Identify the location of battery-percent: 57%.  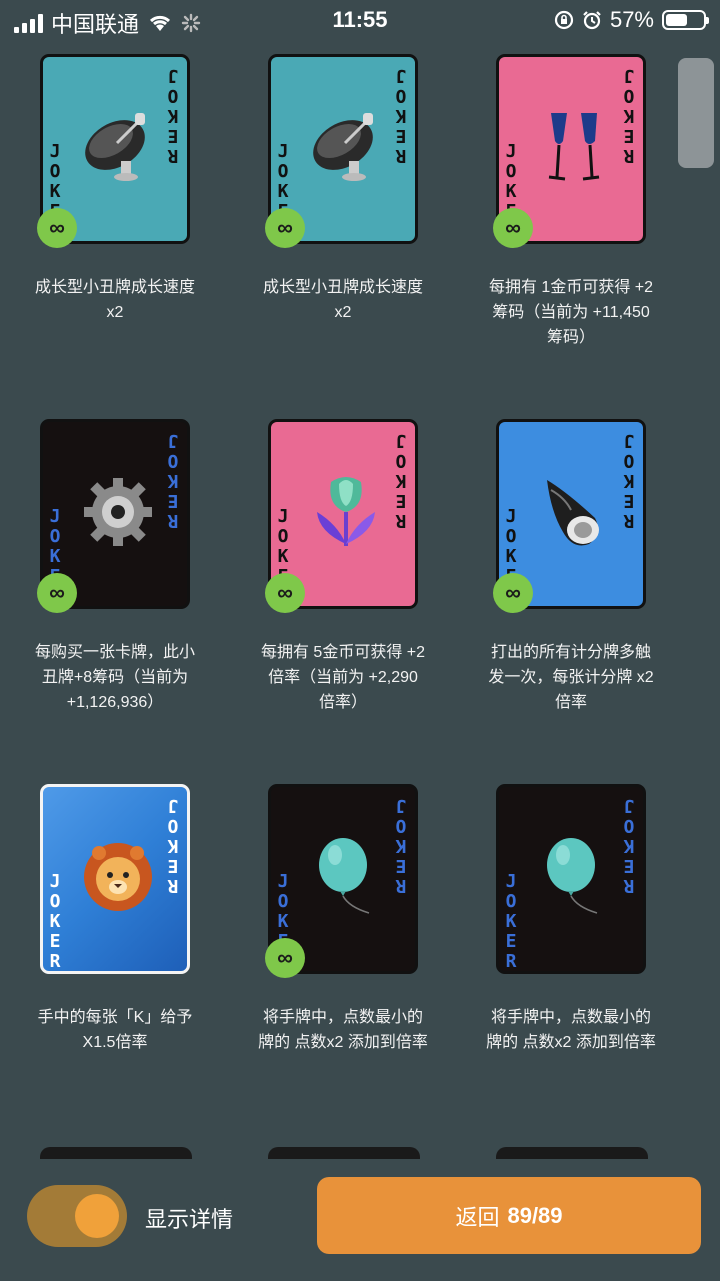
(631, 19).